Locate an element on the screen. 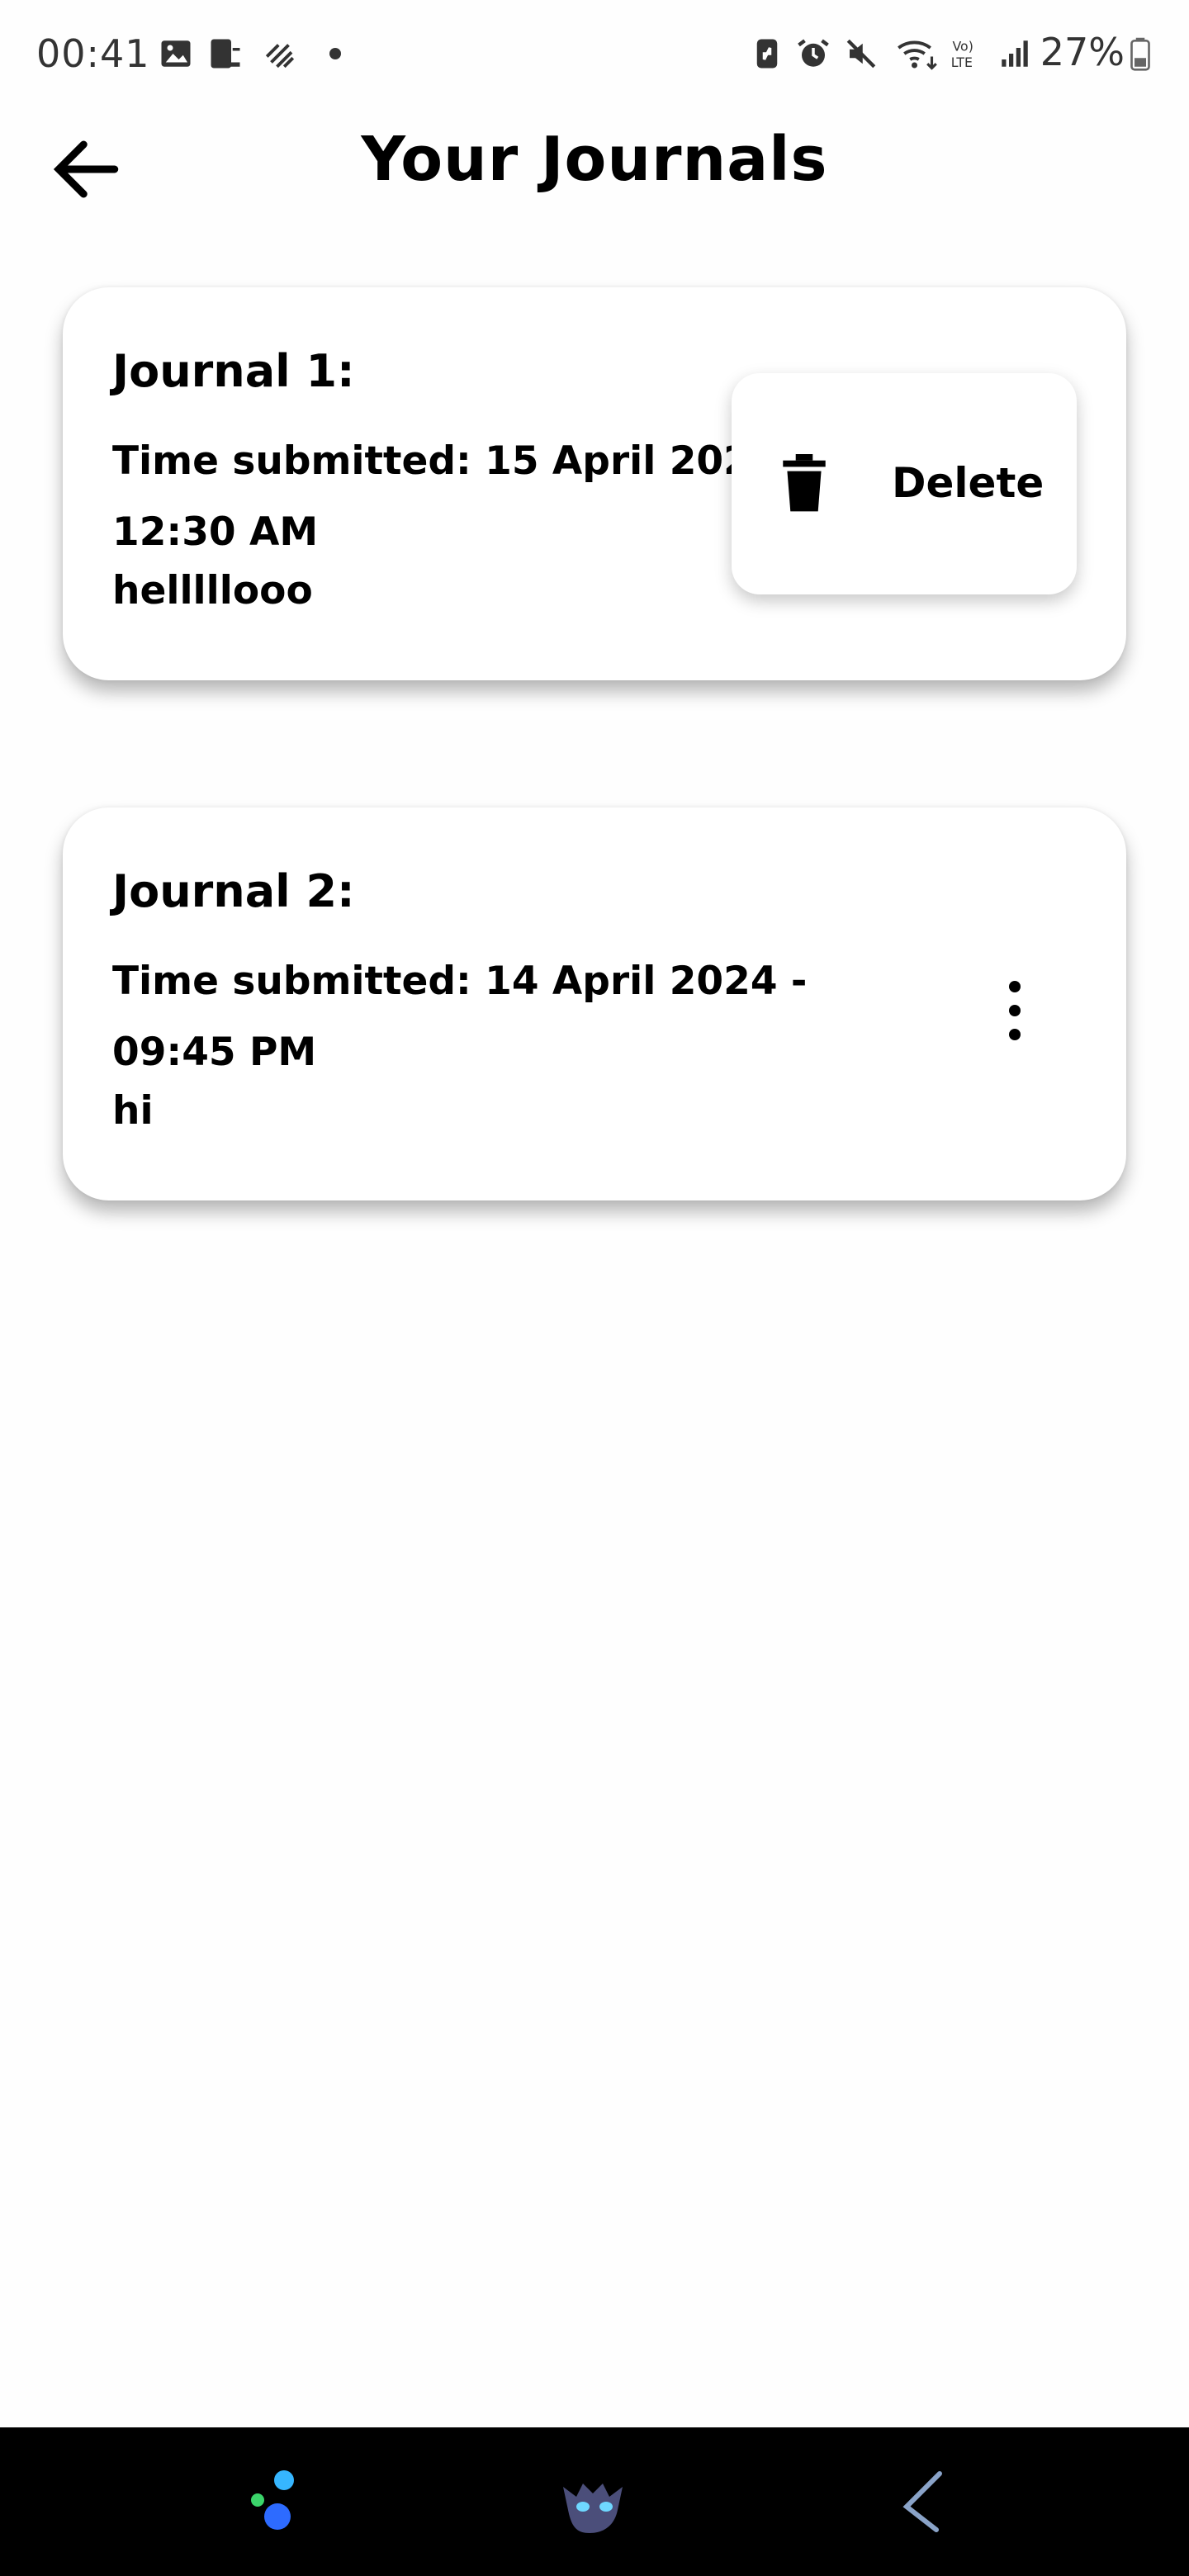 This screenshot has width=1189, height=2576. svg-text: Vo) is located at coordinates (963, 46).